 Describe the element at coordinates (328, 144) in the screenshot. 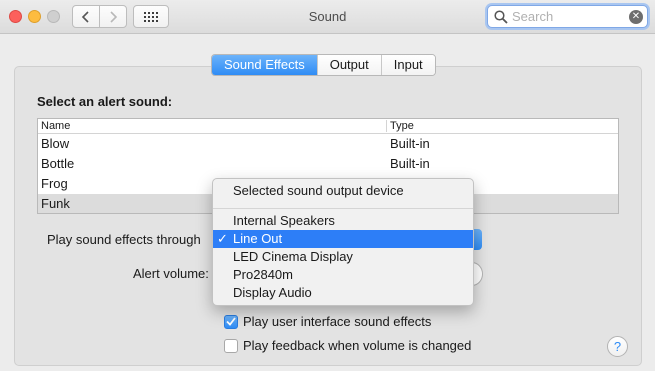

I see `table-row: Blow Built-in` at that location.